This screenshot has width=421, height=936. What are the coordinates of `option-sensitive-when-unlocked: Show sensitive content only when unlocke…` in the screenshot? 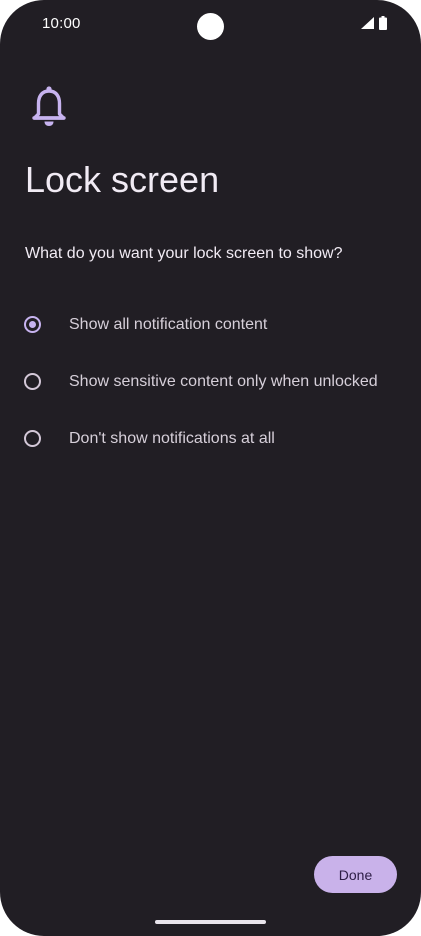 It's located at (210, 381).